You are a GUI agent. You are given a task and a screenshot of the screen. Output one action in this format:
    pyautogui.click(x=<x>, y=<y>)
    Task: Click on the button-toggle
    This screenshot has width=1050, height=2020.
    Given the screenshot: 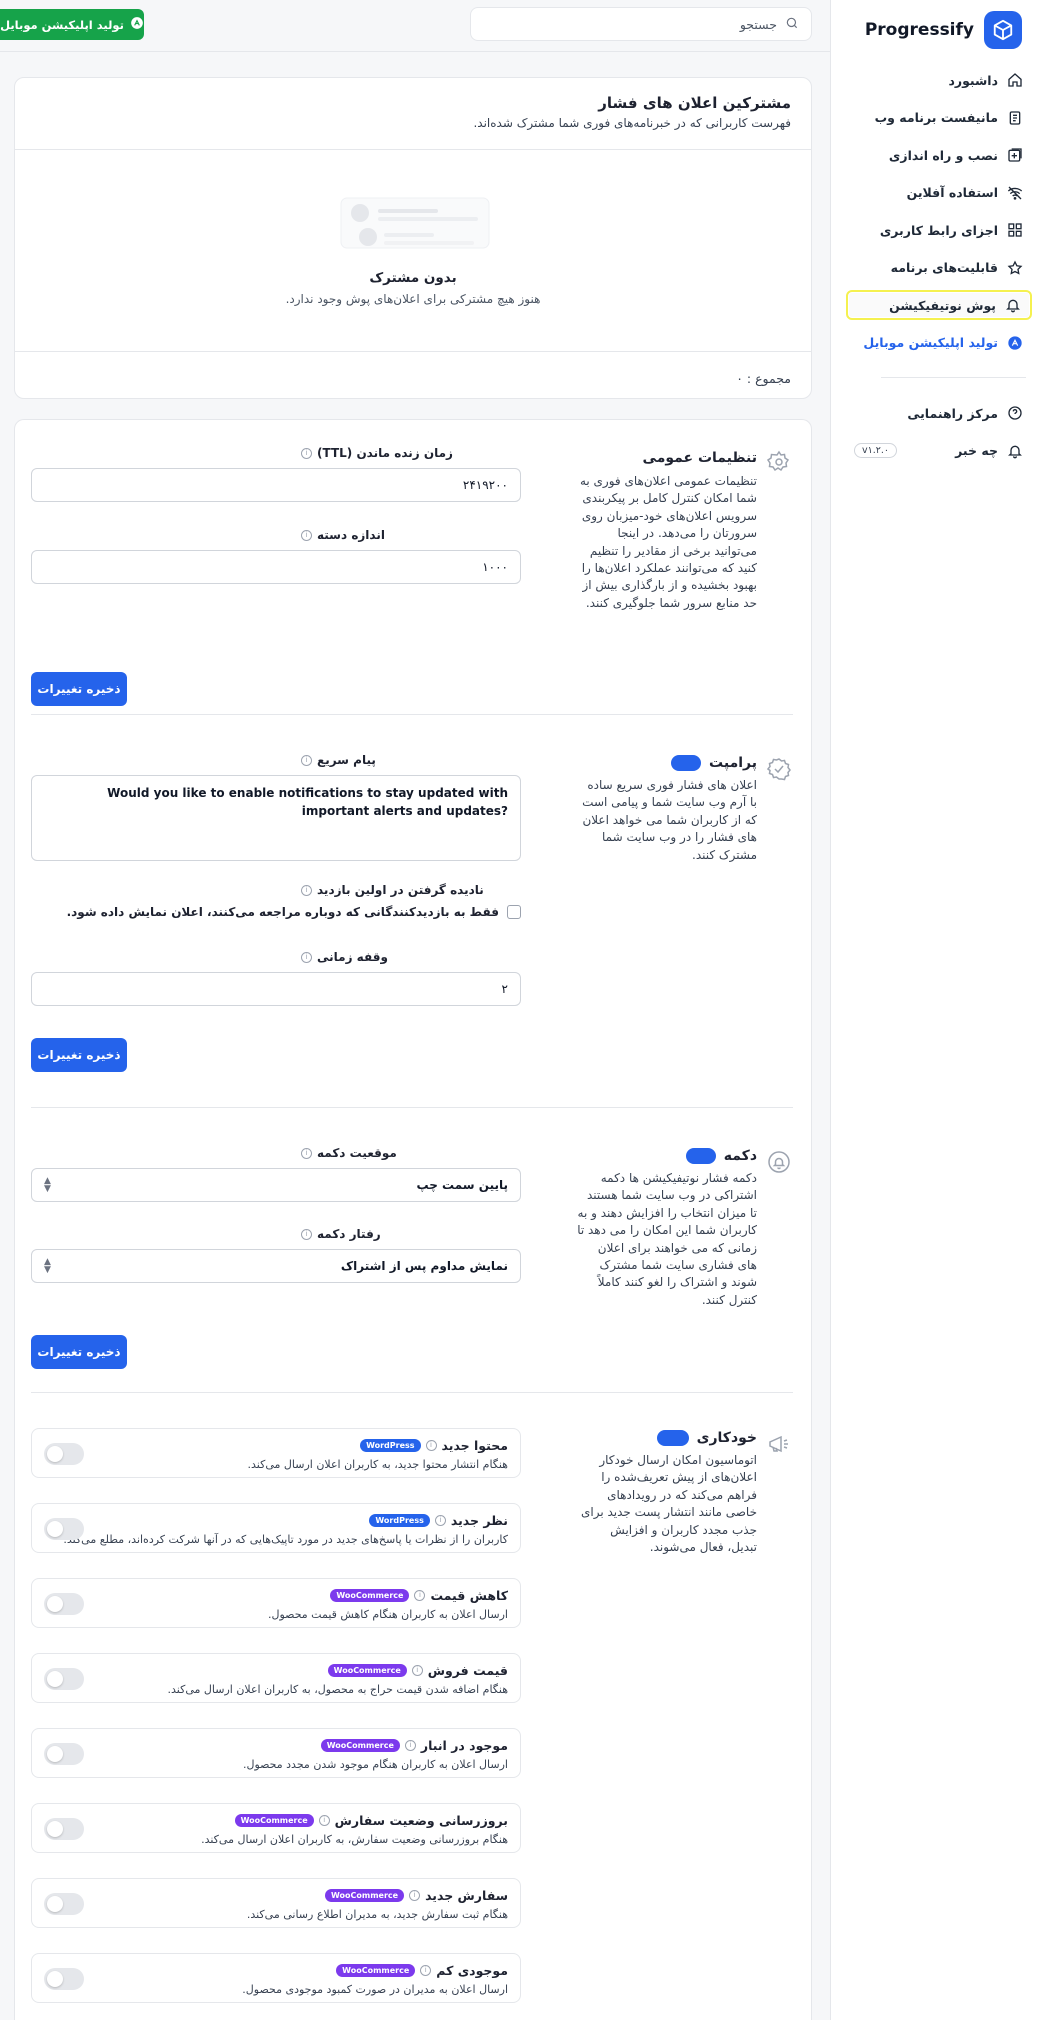 What is the action you would take?
    pyautogui.click(x=700, y=1156)
    